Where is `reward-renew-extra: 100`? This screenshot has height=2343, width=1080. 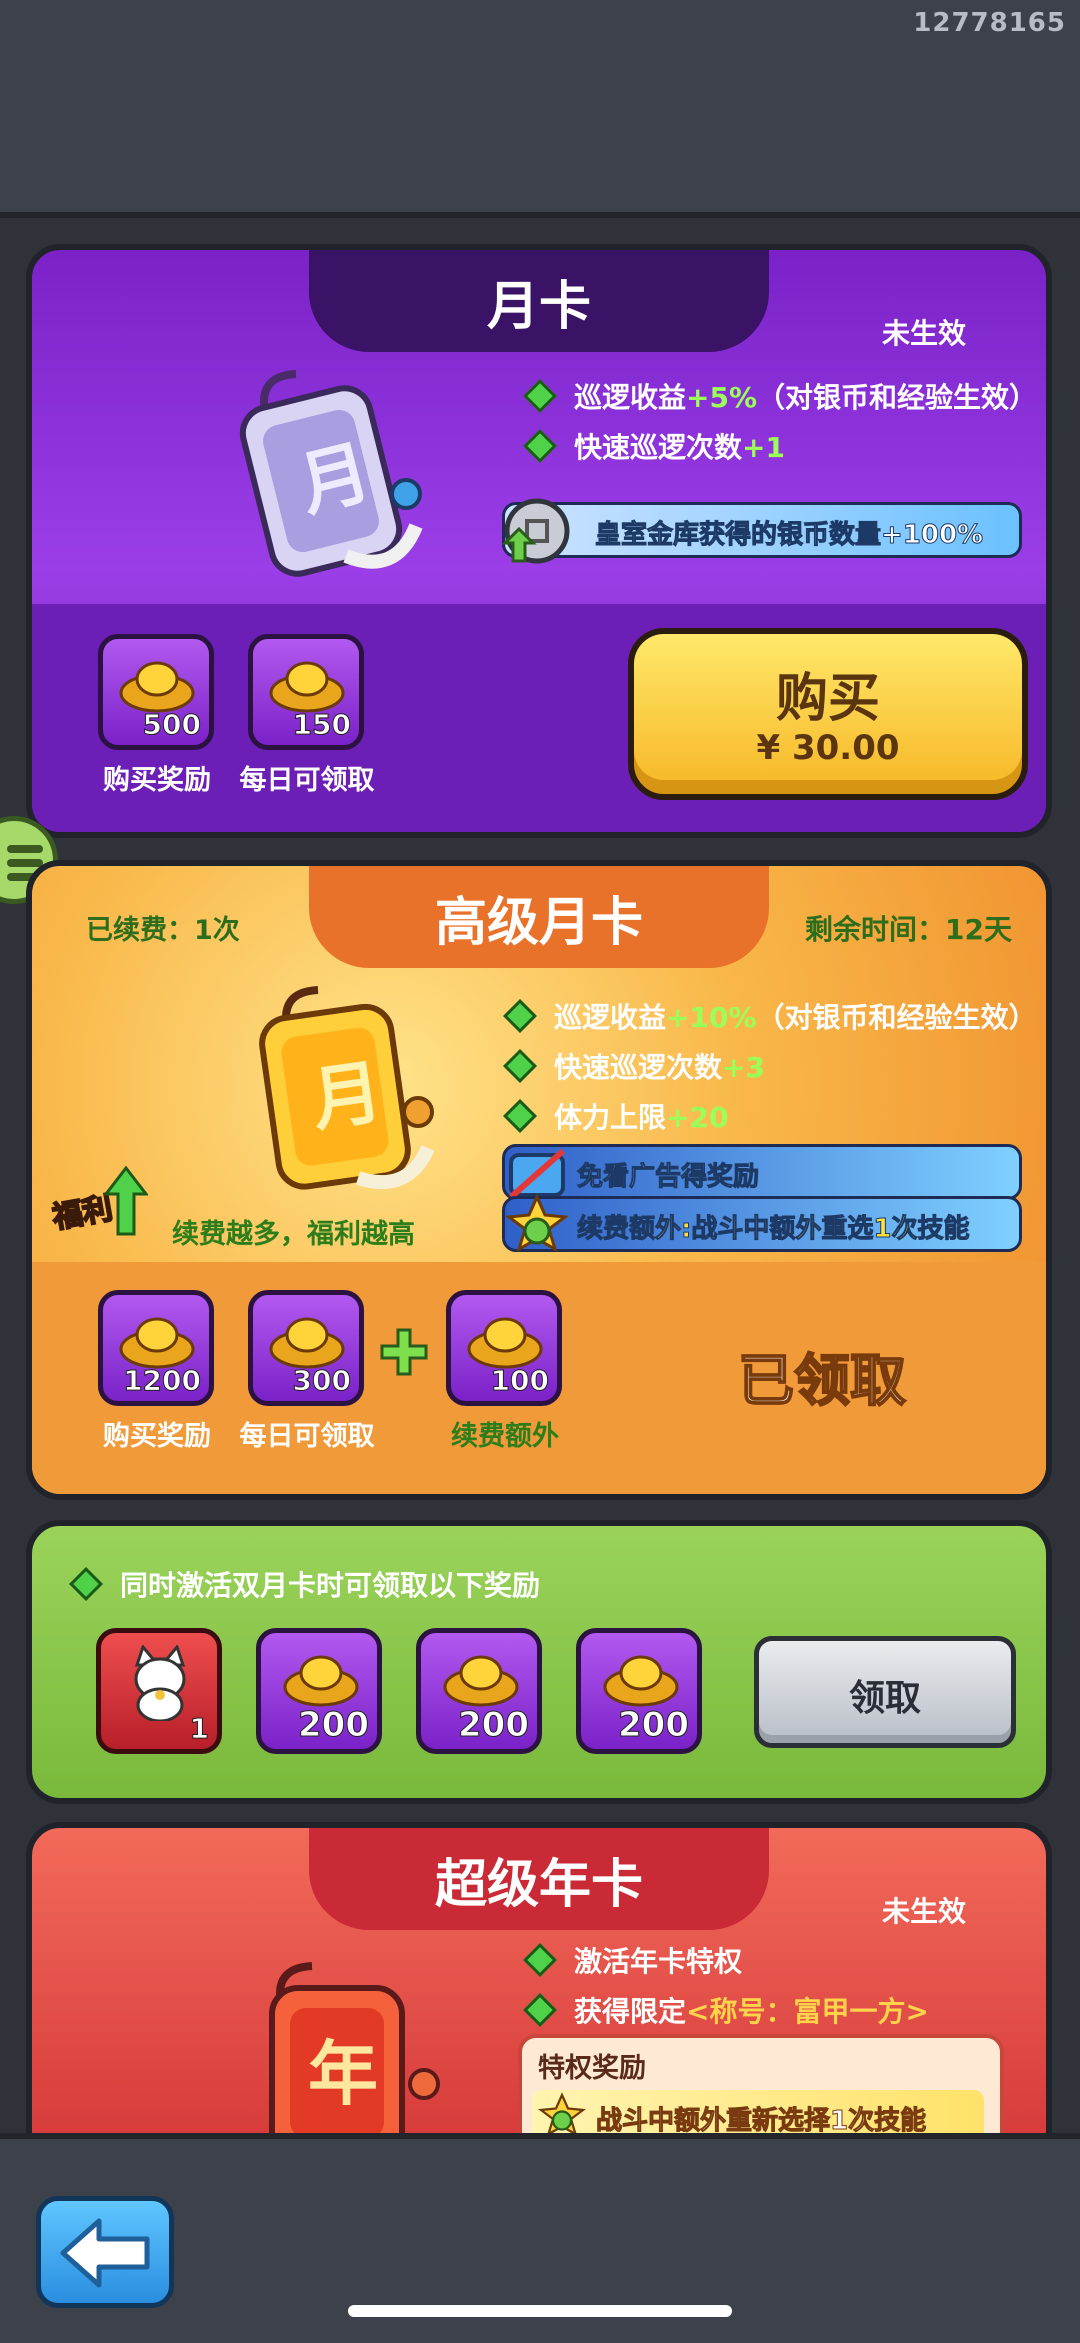 reward-renew-extra: 100 is located at coordinates (504, 1348).